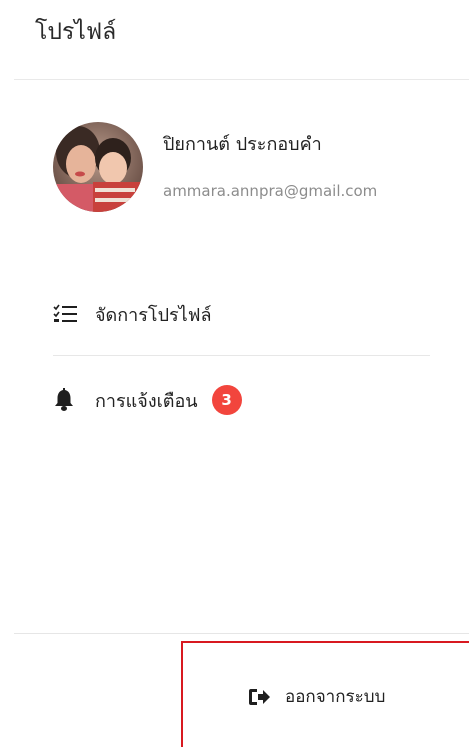 The image size is (469, 747). Describe the element at coordinates (226, 400) in the screenshot. I see `notification-count-badge: 3` at that location.